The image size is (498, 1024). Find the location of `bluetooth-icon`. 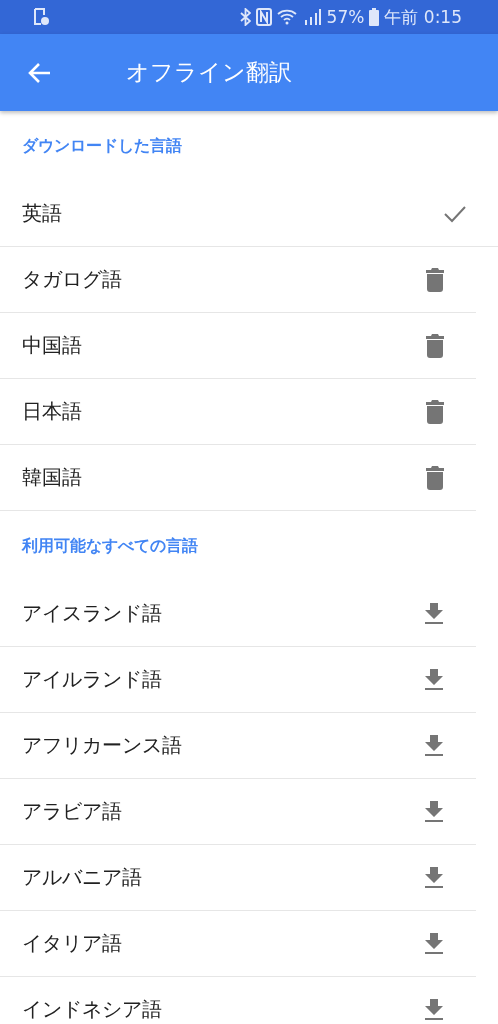

bluetooth-icon is located at coordinates (245, 17).